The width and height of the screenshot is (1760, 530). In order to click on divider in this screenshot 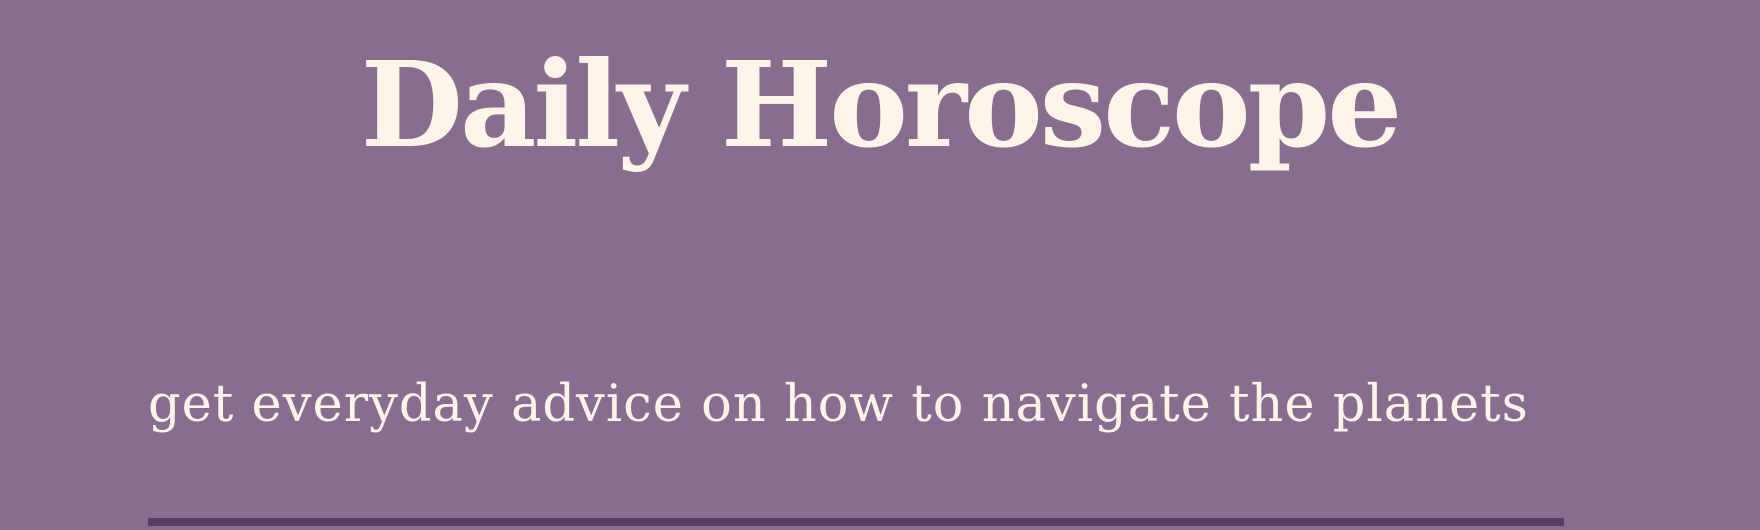, I will do `click(856, 522)`.